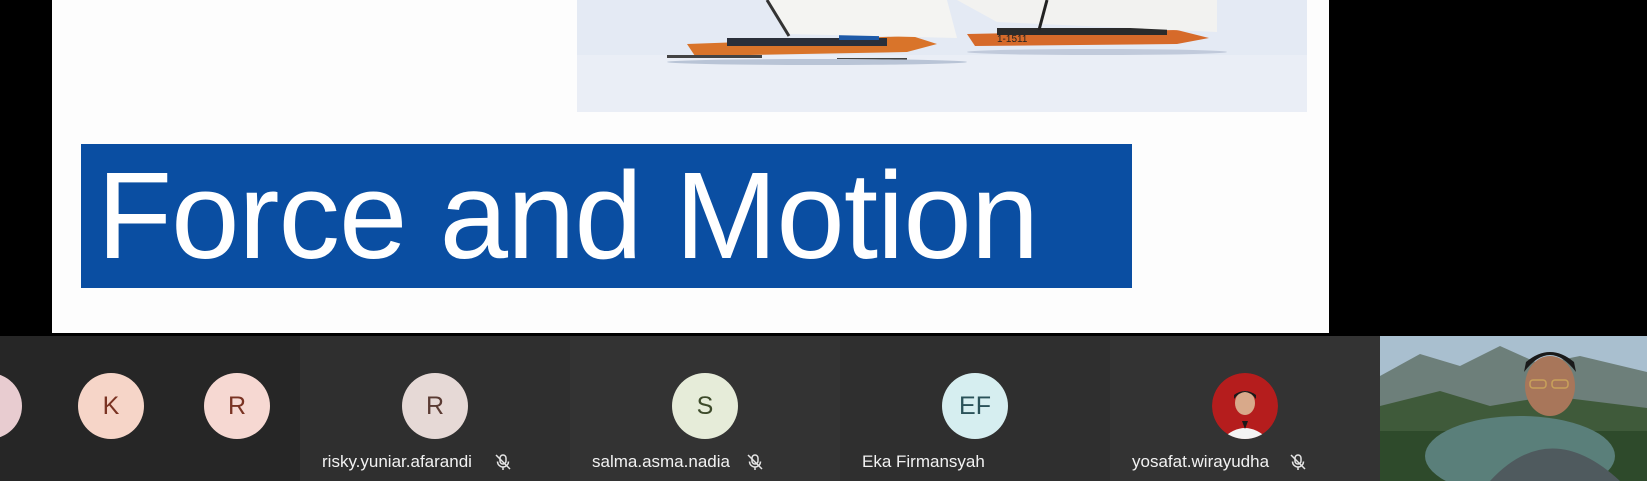  I want to click on participant-name: yosafat.wirayudha, so click(1201, 461).